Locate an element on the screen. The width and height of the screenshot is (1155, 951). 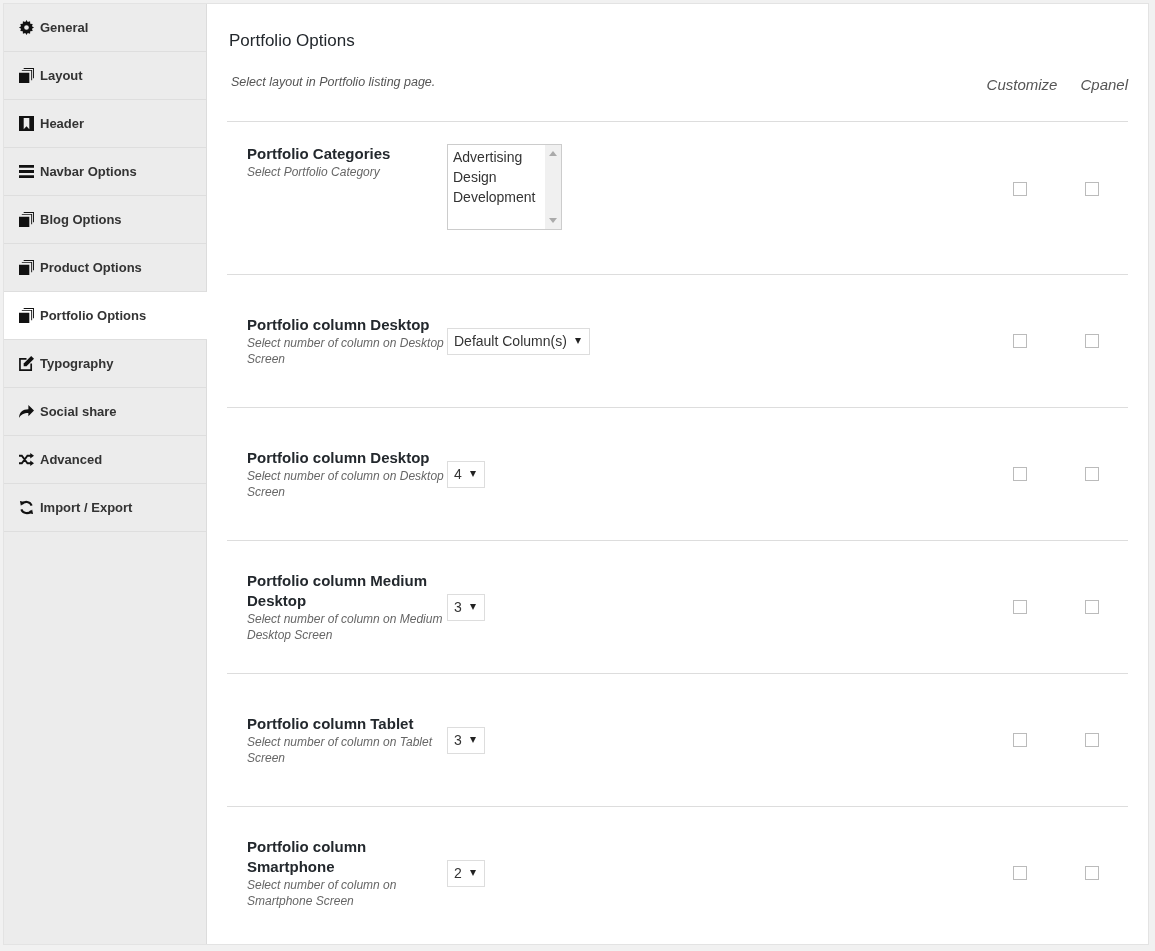
option-description: Select number of column on Tablet Screen is located at coordinates (340, 750).